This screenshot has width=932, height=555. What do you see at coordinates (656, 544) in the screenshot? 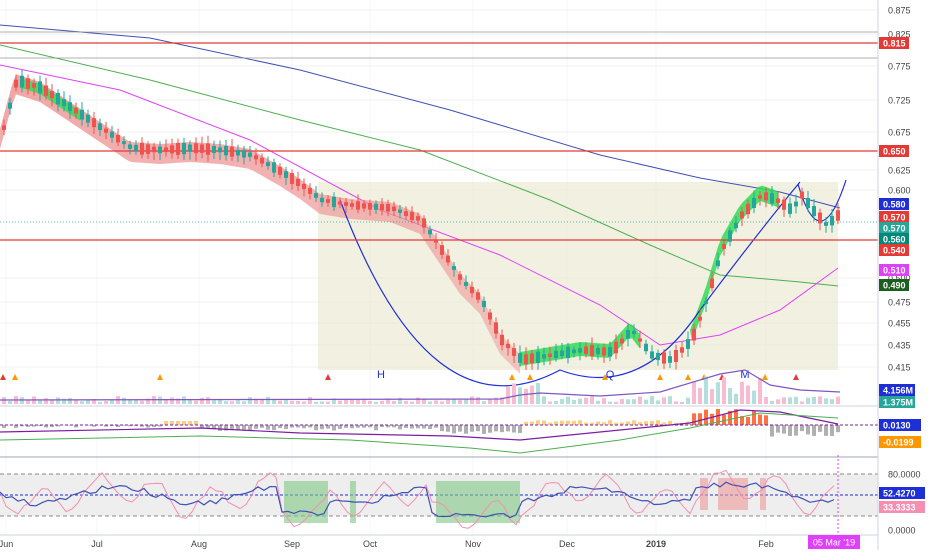
I see `time-label: 2019` at bounding box center [656, 544].